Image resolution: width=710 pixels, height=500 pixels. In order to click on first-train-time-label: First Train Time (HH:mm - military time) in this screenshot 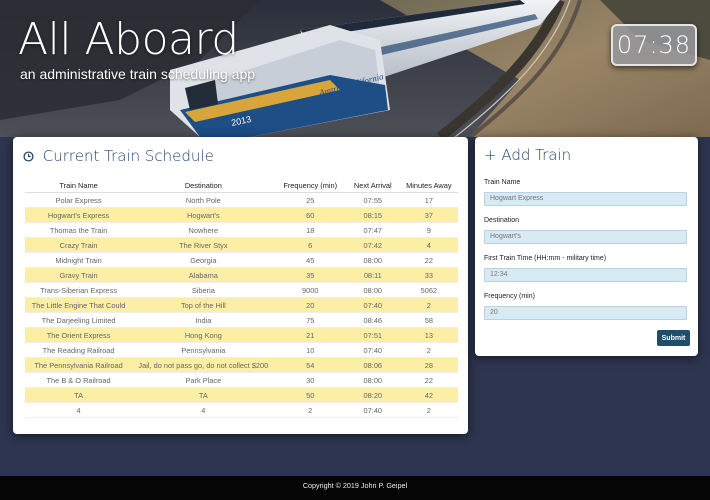, I will do `click(545, 258)`.